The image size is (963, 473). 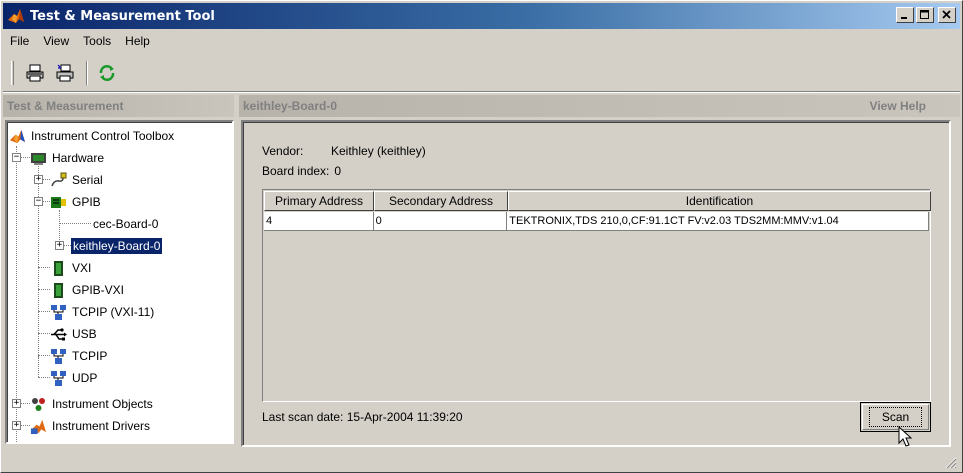 What do you see at coordinates (16, 425) in the screenshot?
I see `expander-instrument-drivers: +` at bounding box center [16, 425].